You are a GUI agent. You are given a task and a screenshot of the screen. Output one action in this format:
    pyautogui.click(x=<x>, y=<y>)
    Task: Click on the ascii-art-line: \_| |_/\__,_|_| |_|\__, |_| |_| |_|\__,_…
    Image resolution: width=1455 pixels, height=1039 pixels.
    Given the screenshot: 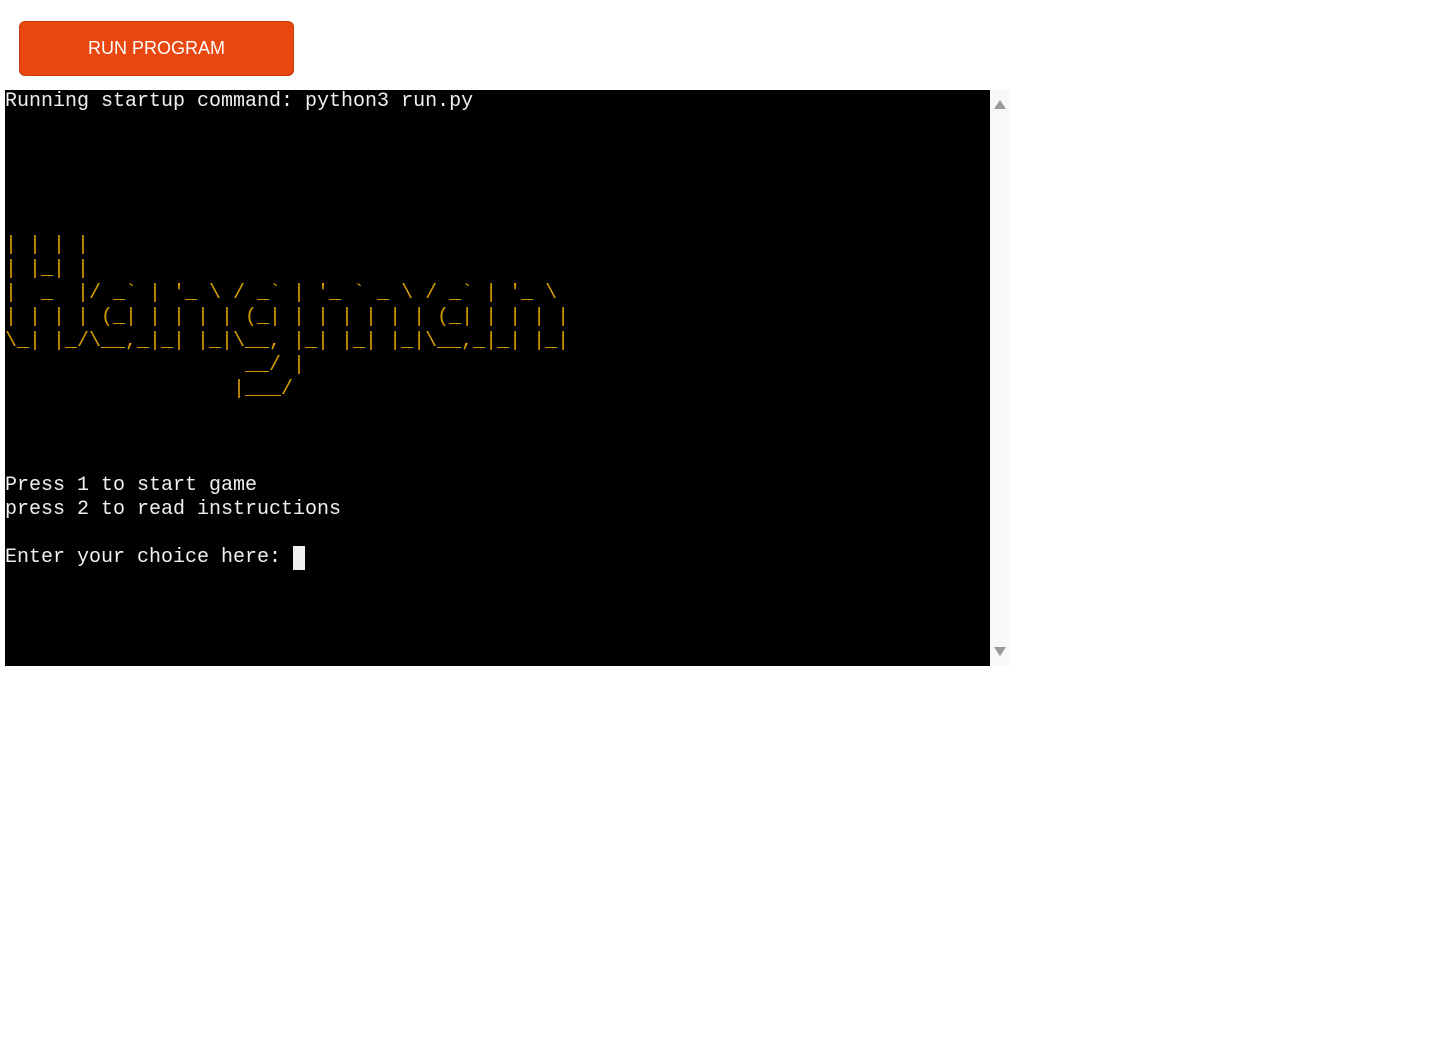 What is the action you would take?
    pyautogui.click(x=287, y=341)
    